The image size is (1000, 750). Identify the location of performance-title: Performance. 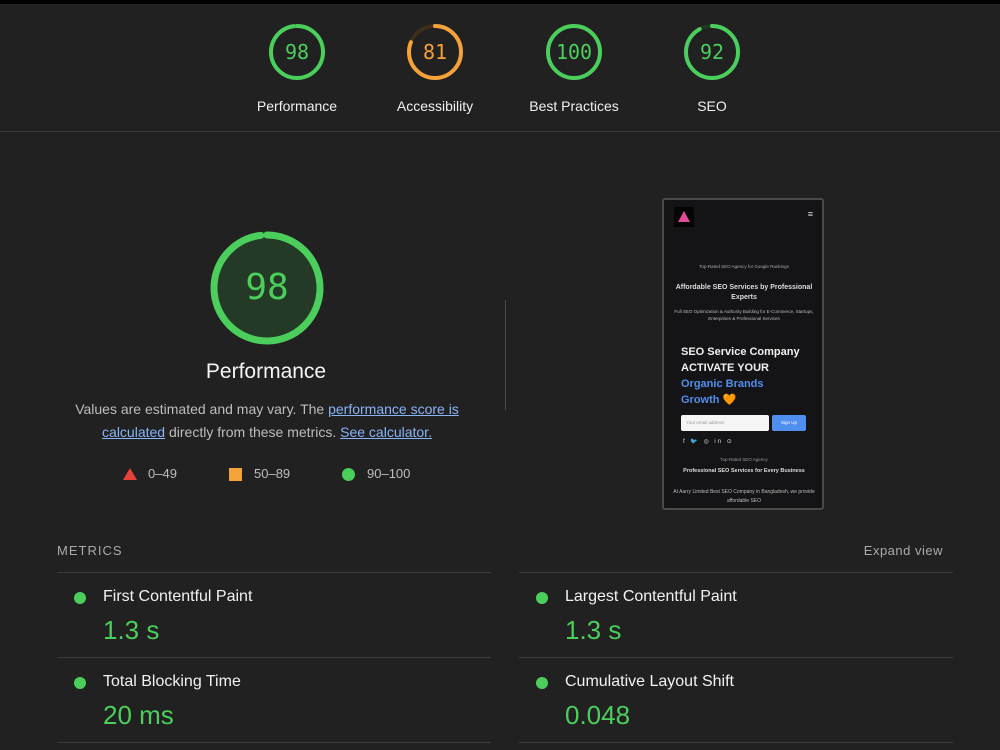
(266, 371).